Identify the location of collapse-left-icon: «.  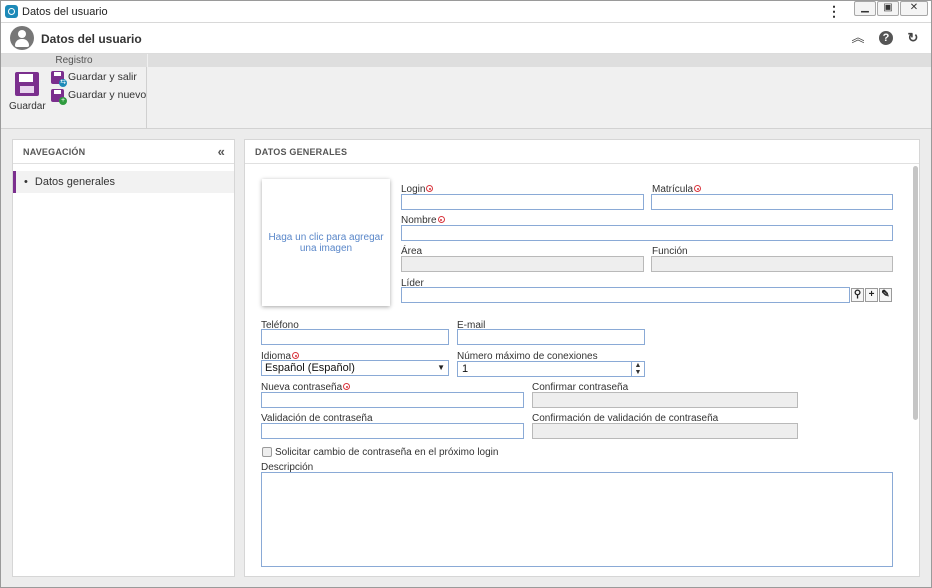
(221, 152).